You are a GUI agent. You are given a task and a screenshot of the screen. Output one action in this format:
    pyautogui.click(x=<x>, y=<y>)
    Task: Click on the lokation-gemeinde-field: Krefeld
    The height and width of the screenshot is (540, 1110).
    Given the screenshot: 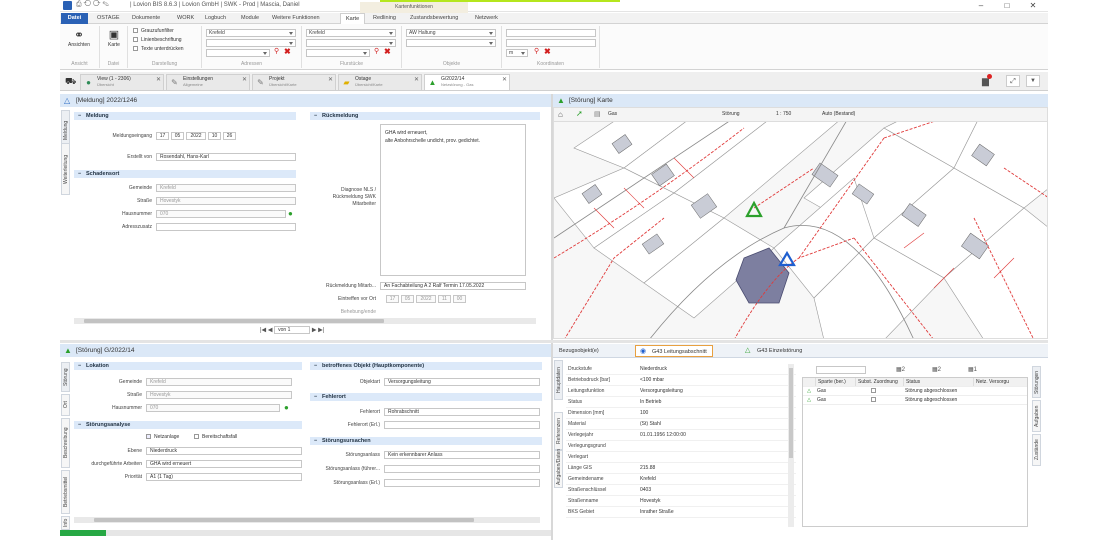 What is the action you would take?
    pyautogui.click(x=219, y=382)
    